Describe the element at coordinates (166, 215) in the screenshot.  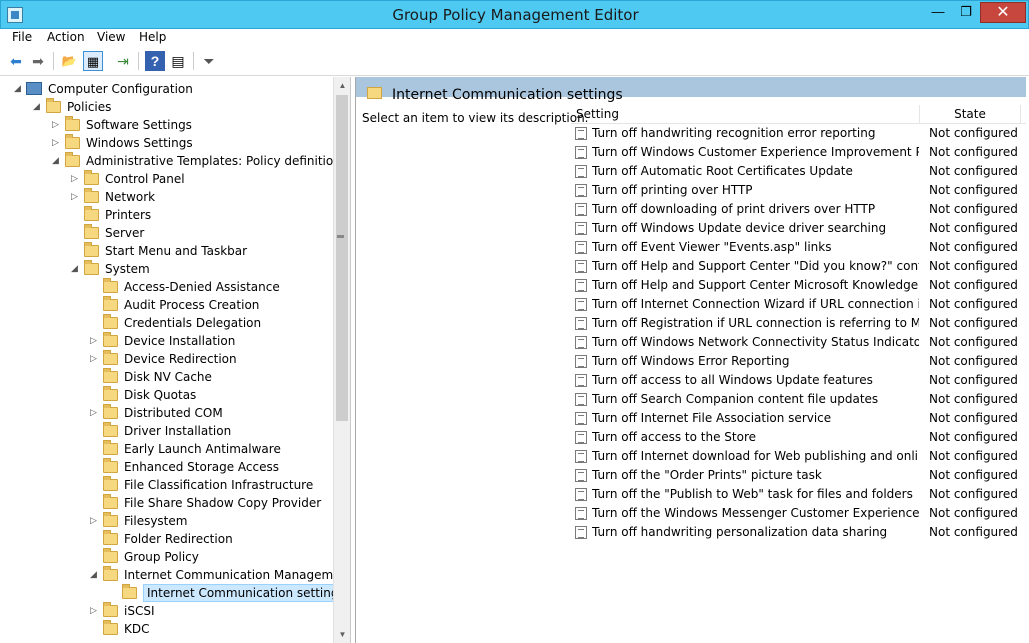
I see `tree-item: Printers` at that location.